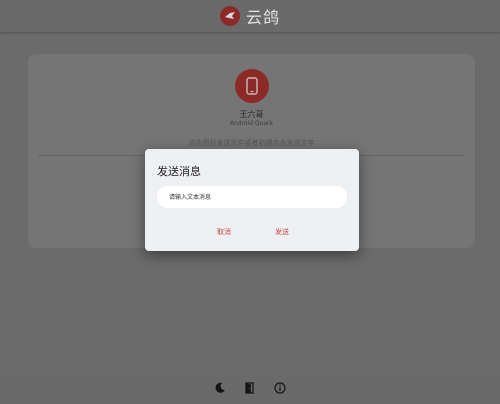  Describe the element at coordinates (220, 388) in the screenshot. I see `moon-icon` at that location.